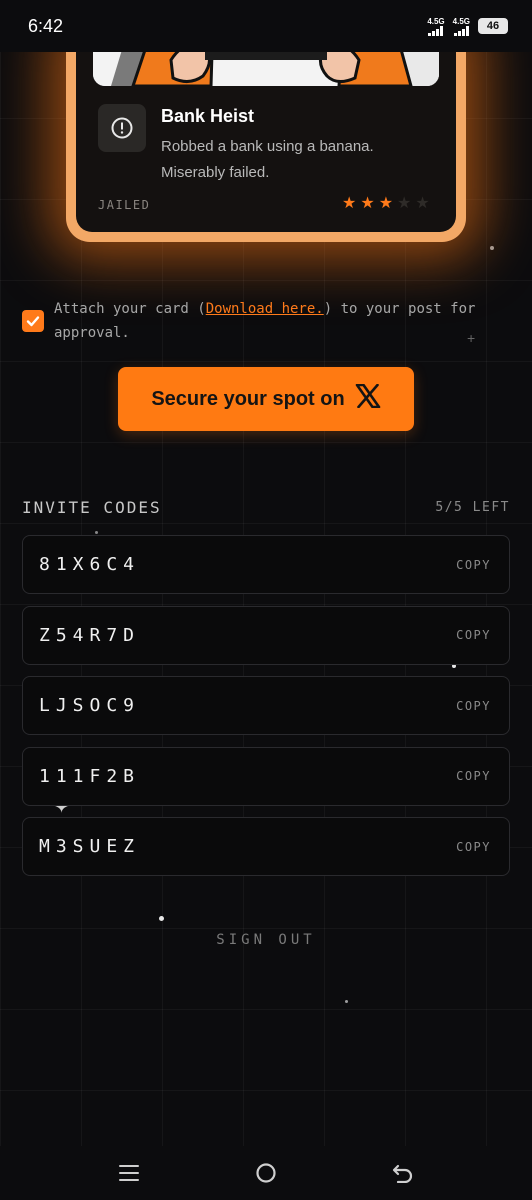 The image size is (532, 1200). What do you see at coordinates (368, 398) in the screenshot?
I see `x-logo-icon` at bounding box center [368, 398].